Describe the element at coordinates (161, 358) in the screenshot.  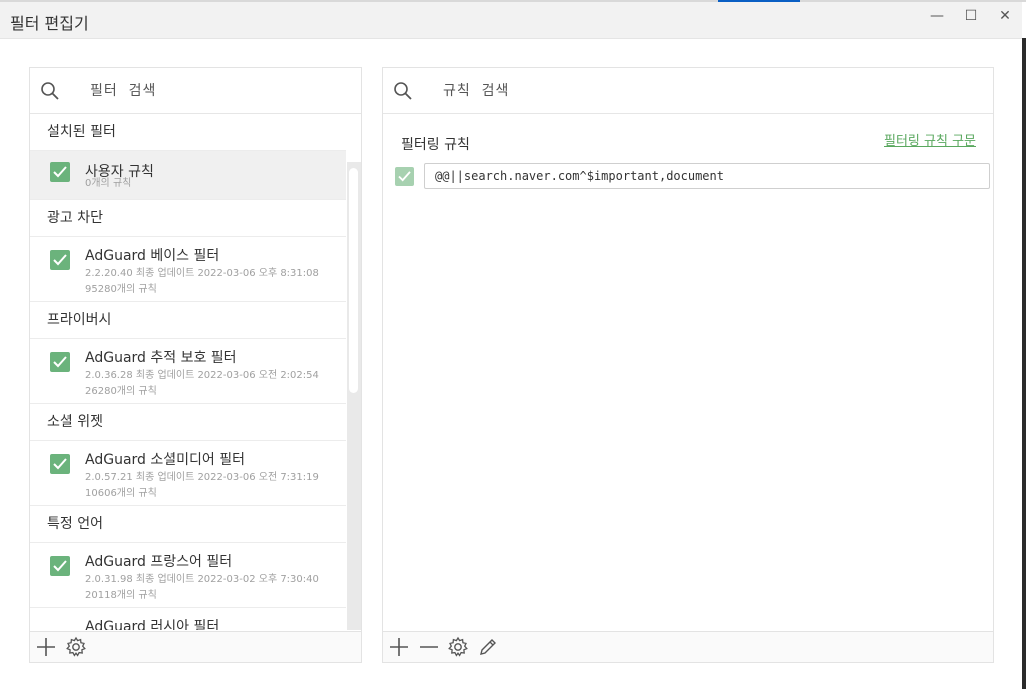
I see `filter-name: AdGuard 추적 보호 필터` at that location.